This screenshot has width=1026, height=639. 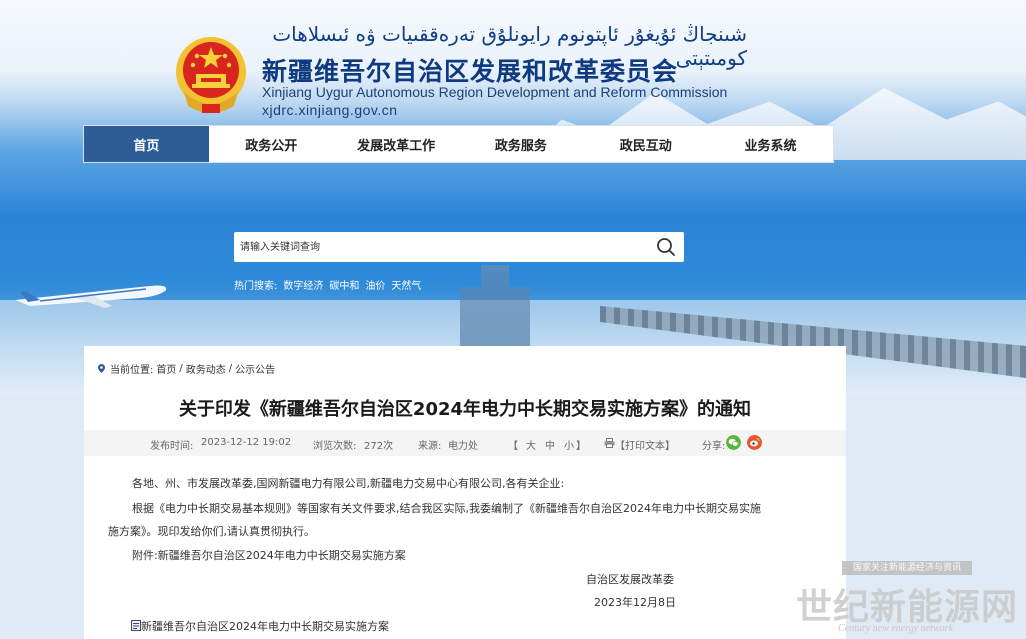 I want to click on font-size-bracket-open: 【, so click(x=513, y=446).